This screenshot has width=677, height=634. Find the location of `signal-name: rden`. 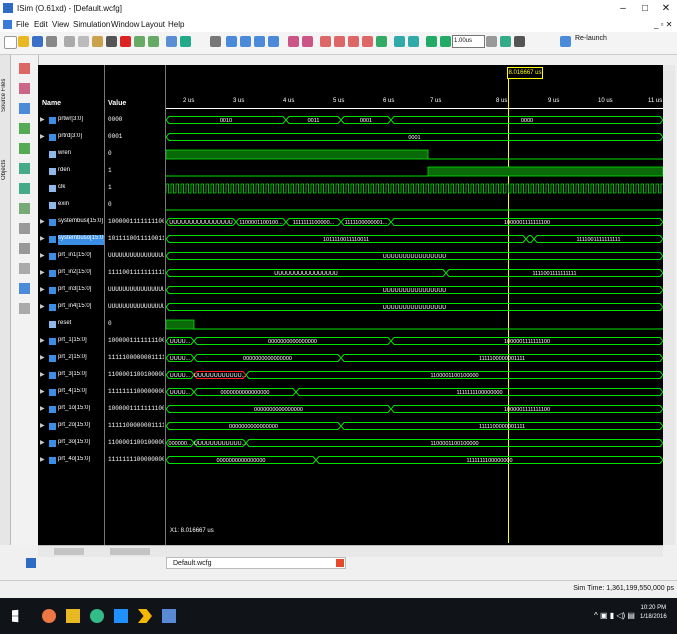

signal-name: rden is located at coordinates (81, 172).